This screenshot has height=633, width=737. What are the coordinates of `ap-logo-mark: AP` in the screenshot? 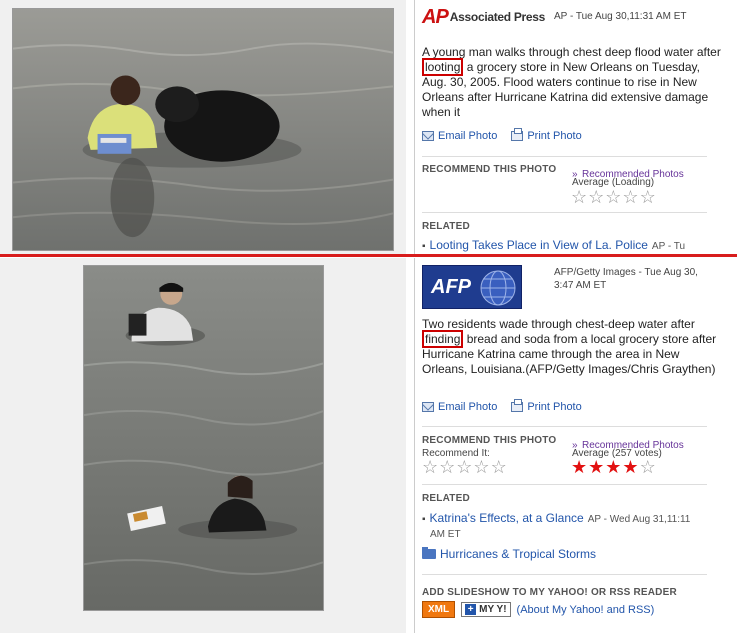 It's located at (435, 17).